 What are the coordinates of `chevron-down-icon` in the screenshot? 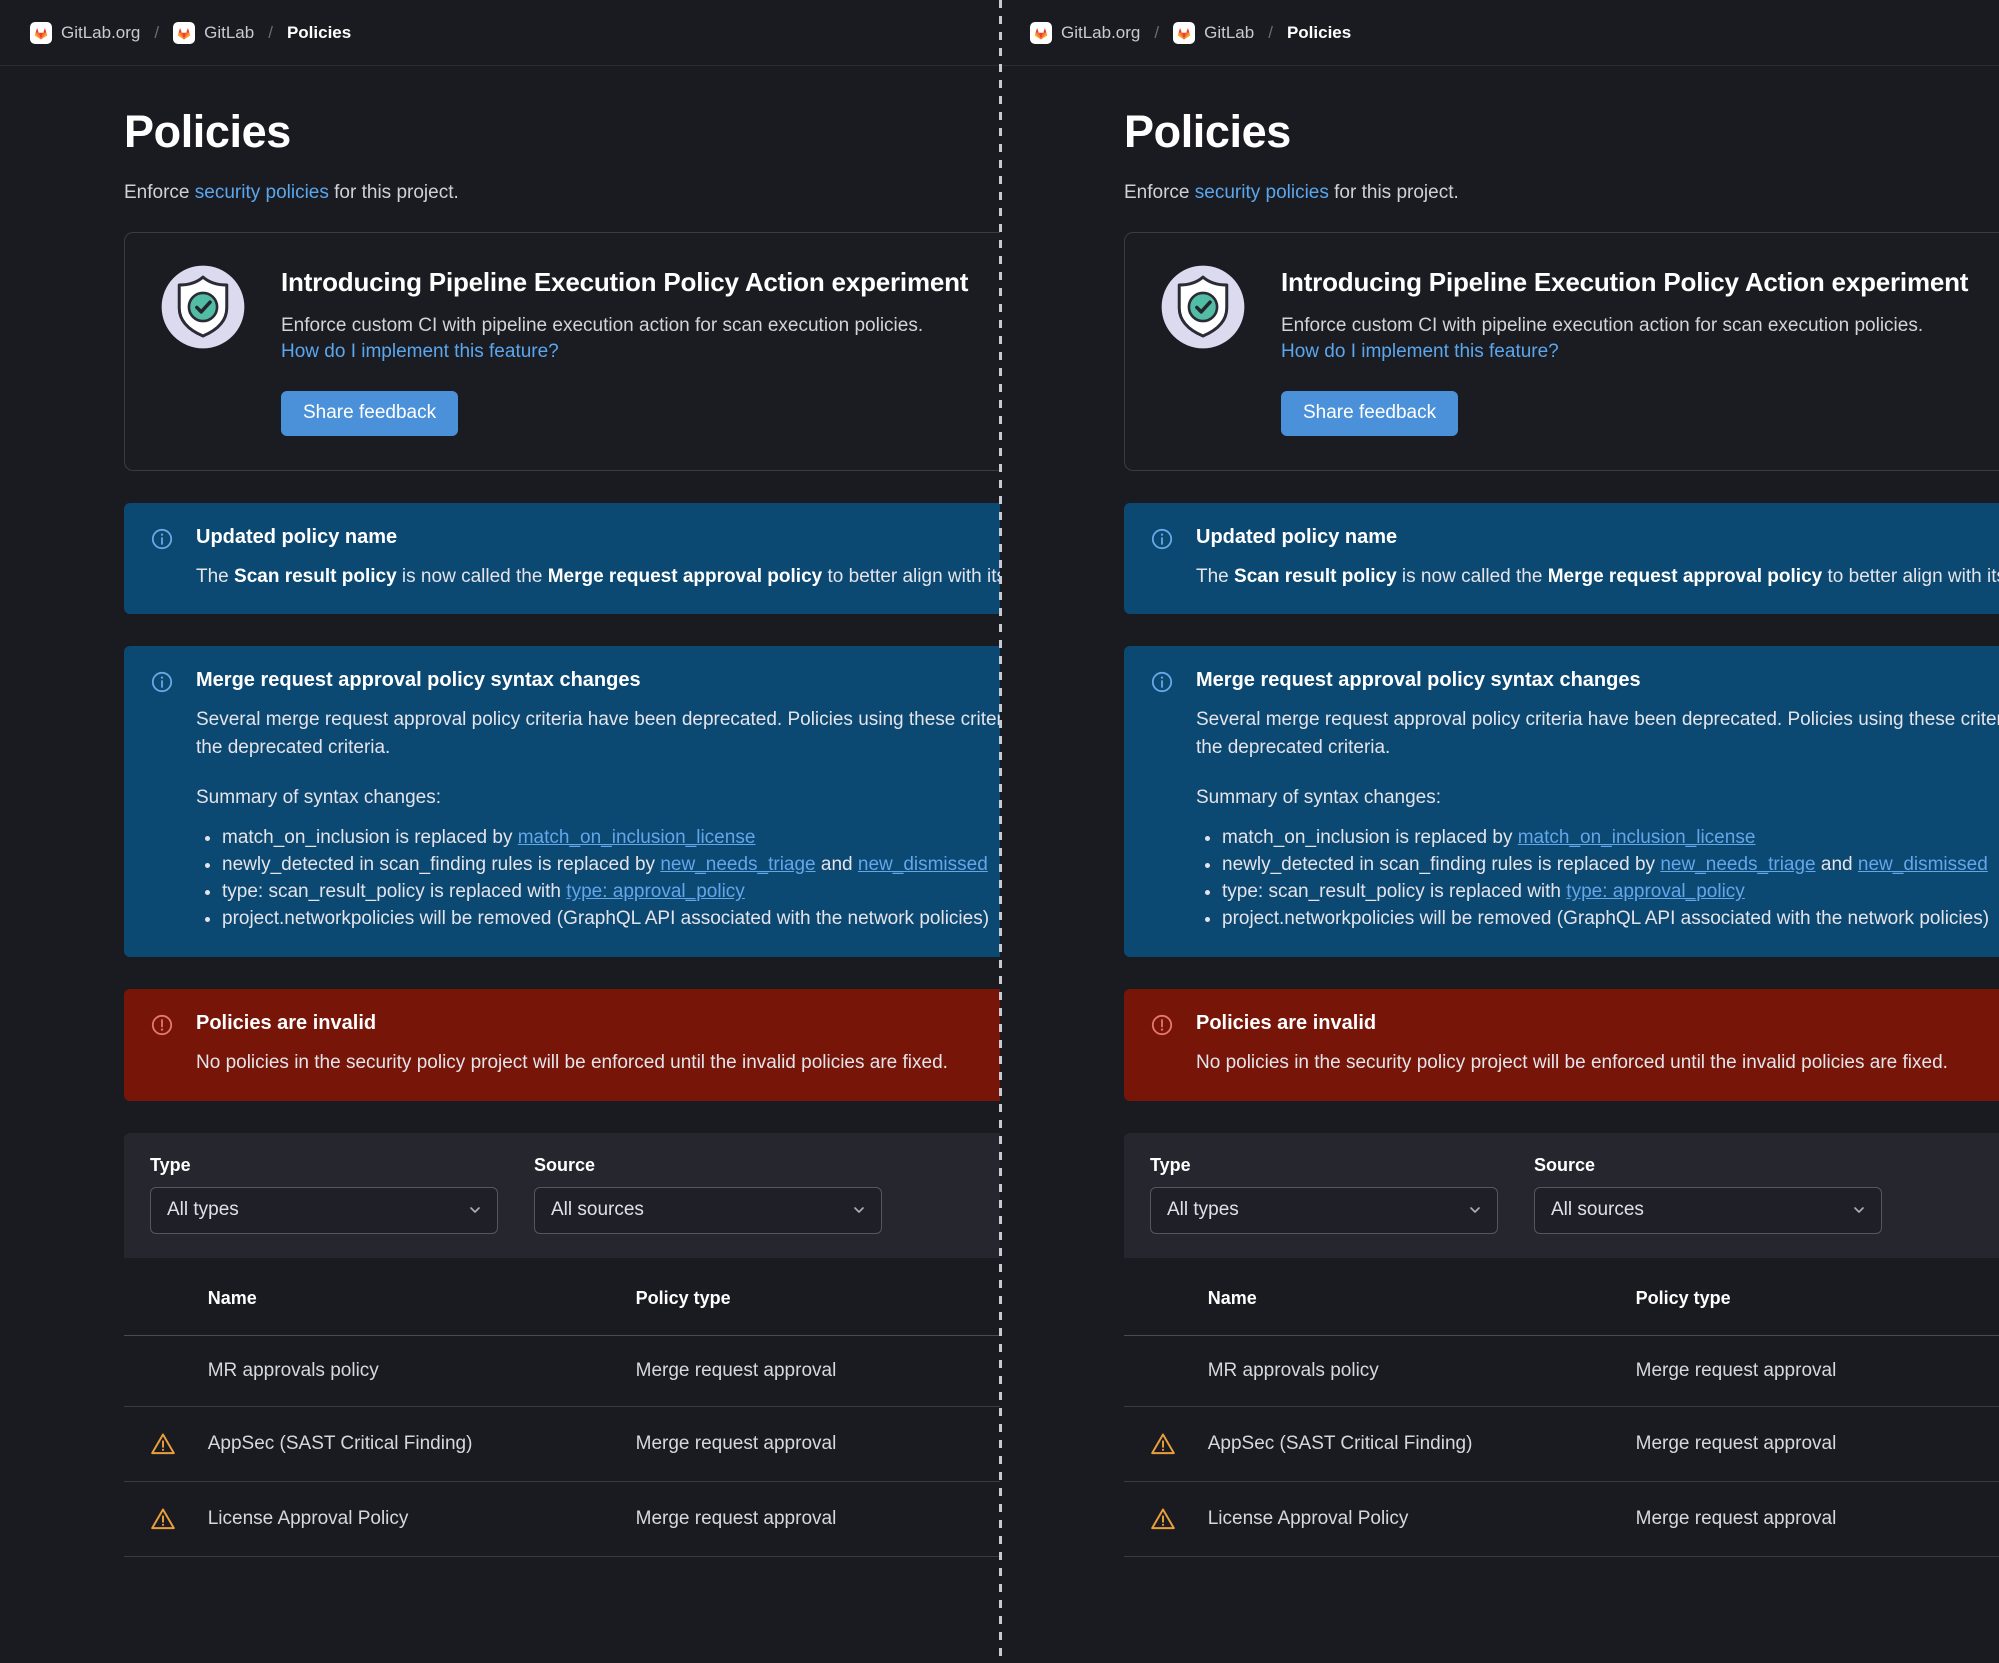 It's located at (1859, 1210).